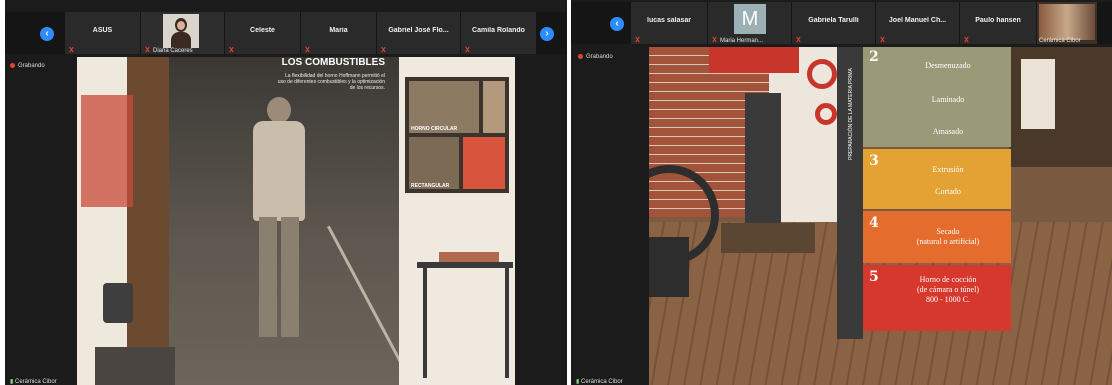 Image resolution: width=1112 pixels, height=385 pixels. I want to click on participant-tile: Camila Rolando, so click(498, 33).